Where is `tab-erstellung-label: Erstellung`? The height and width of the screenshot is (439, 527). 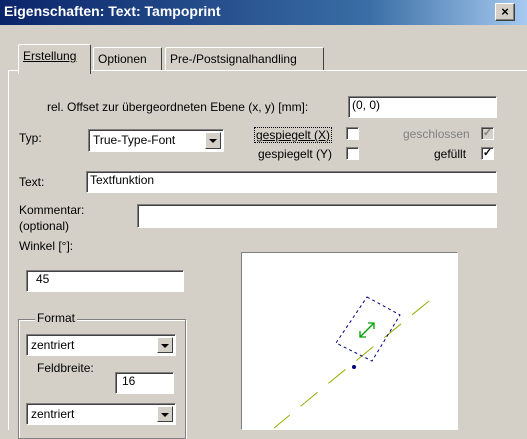
tab-erstellung-label: Erstellung is located at coordinates (50, 56).